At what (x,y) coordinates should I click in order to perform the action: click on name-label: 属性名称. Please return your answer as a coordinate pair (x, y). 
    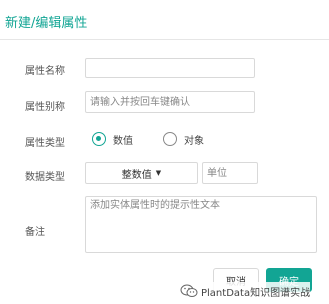
    Looking at the image, I should click on (45, 71).